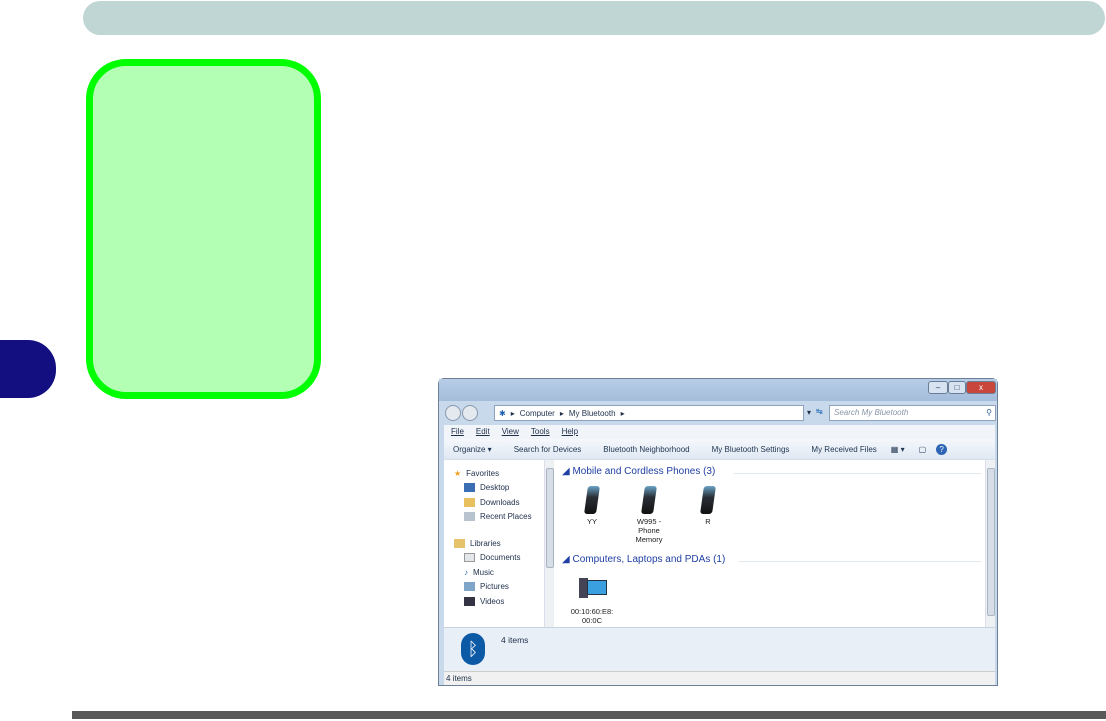  What do you see at coordinates (589, 715) in the screenshot?
I see `footer-rule` at bounding box center [589, 715].